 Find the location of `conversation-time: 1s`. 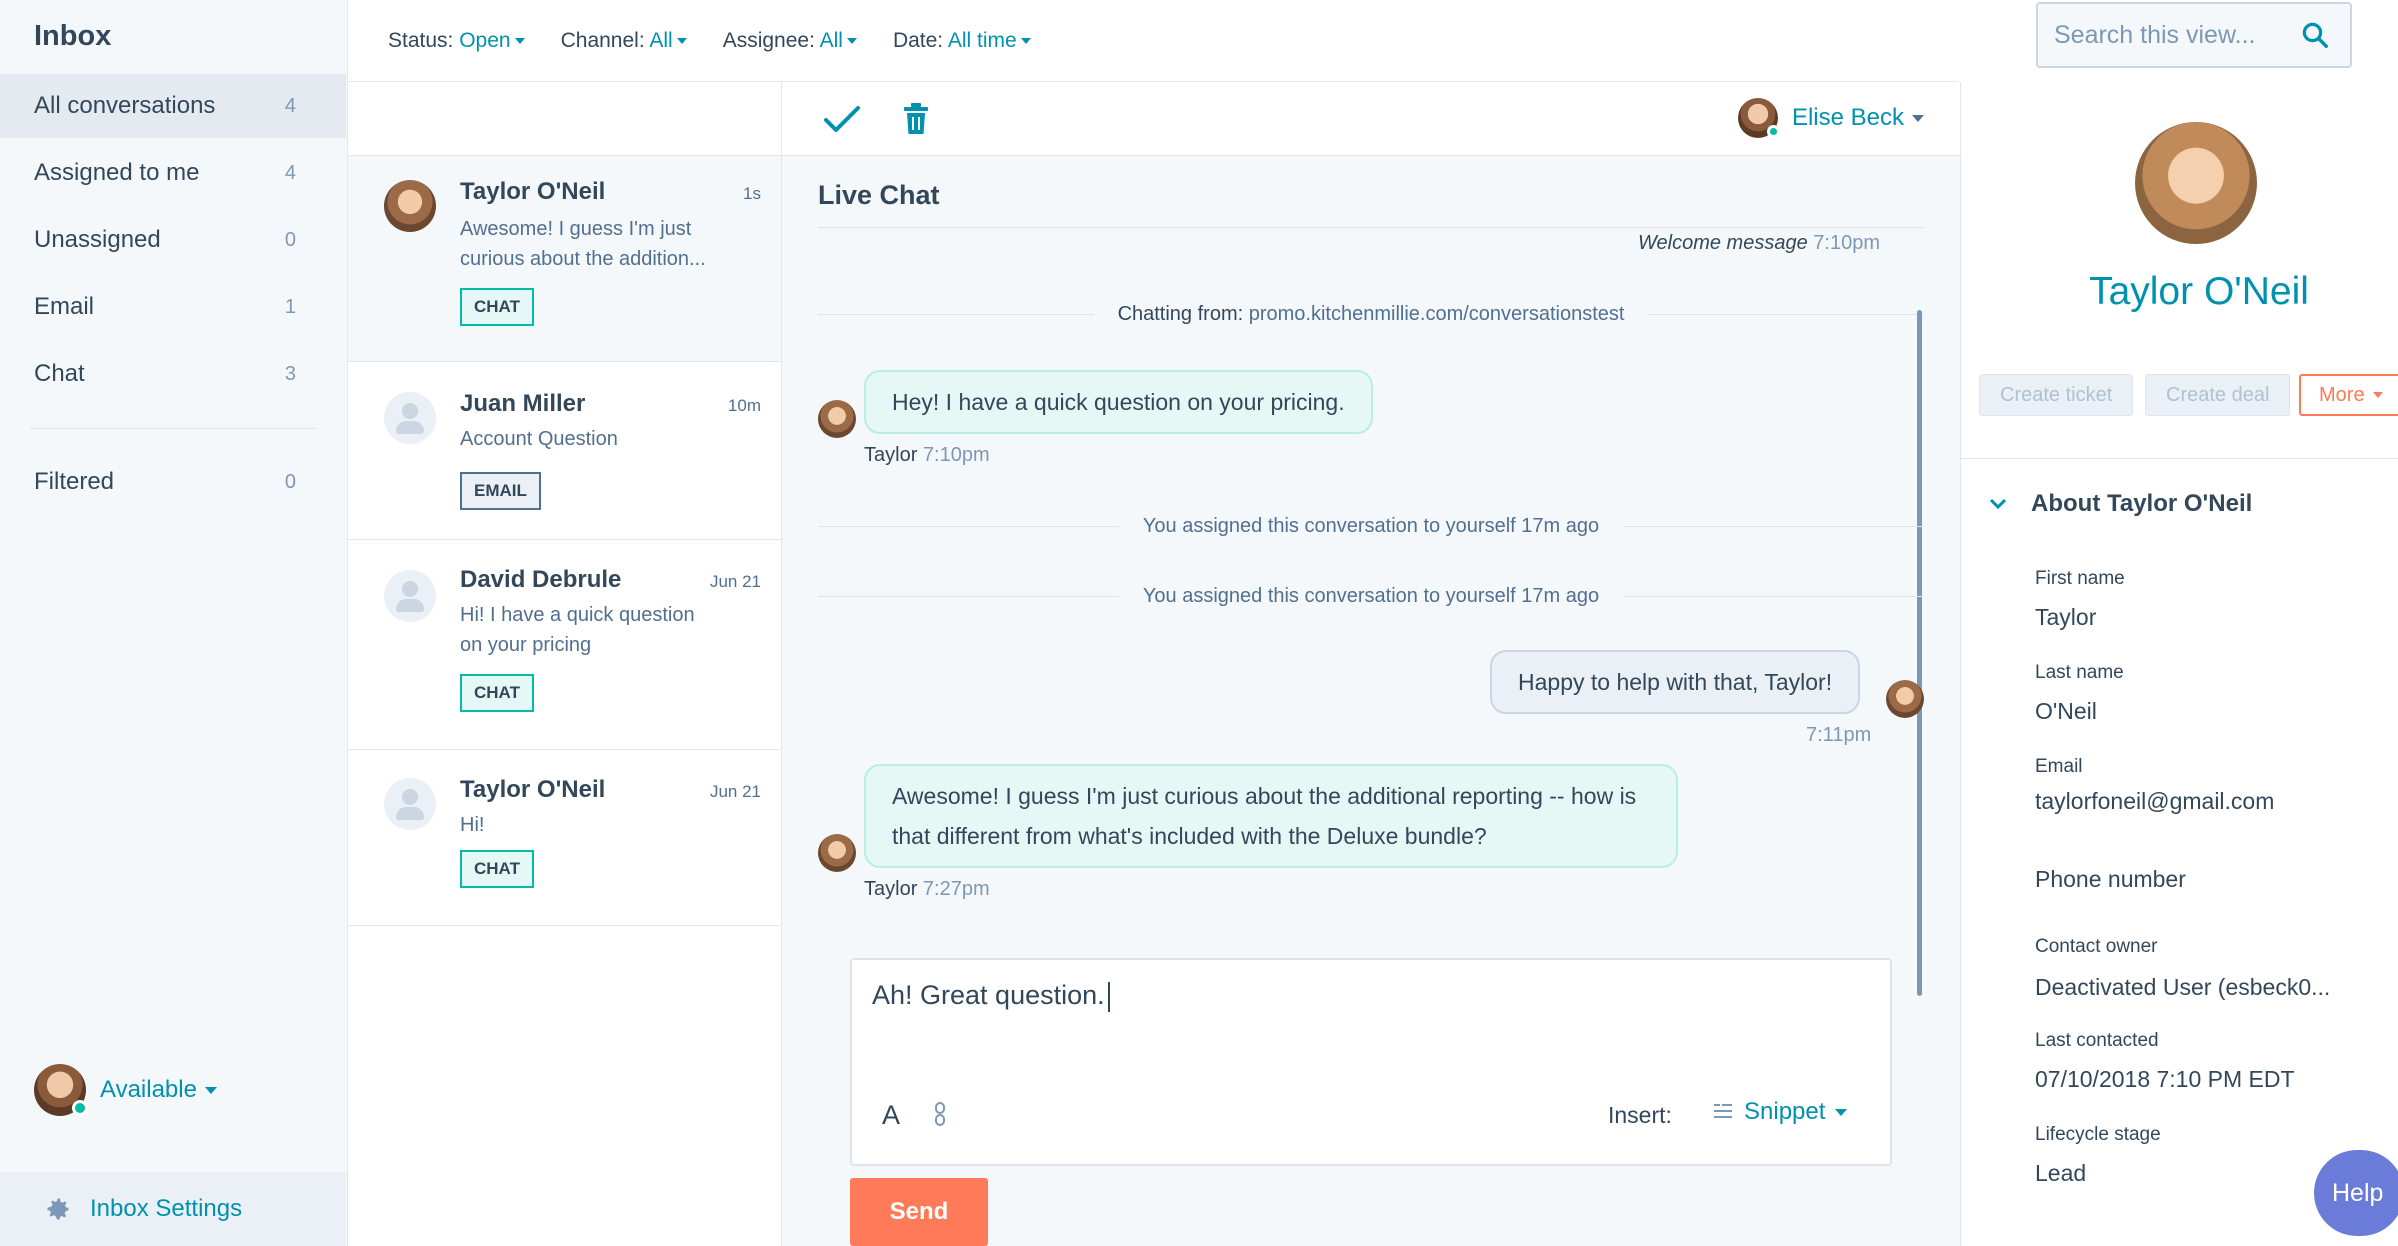

conversation-time: 1s is located at coordinates (752, 193).